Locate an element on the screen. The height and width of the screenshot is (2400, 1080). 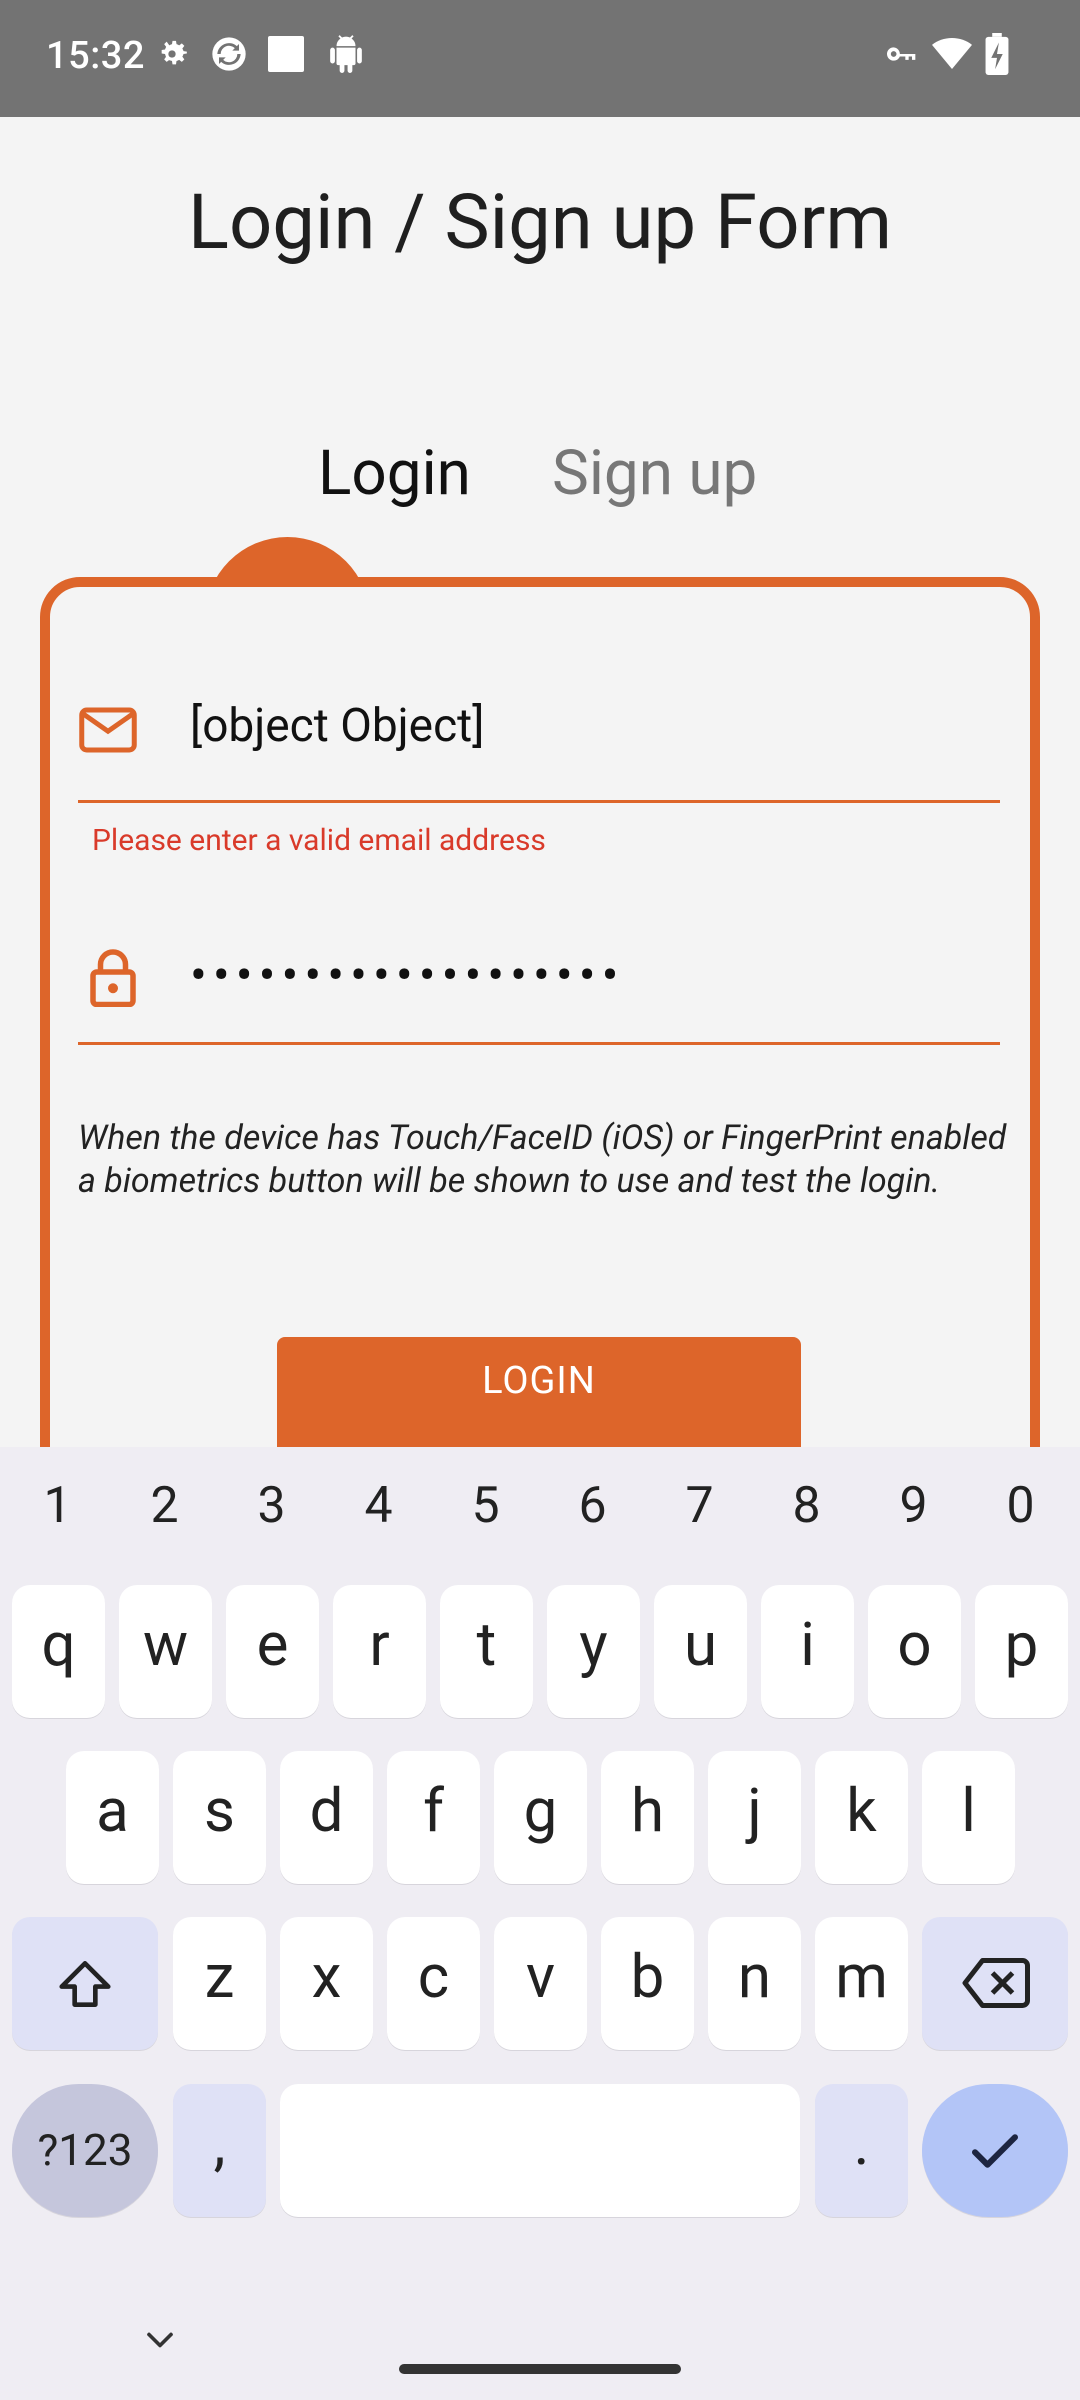
key-l: l is located at coordinates (968, 1817).